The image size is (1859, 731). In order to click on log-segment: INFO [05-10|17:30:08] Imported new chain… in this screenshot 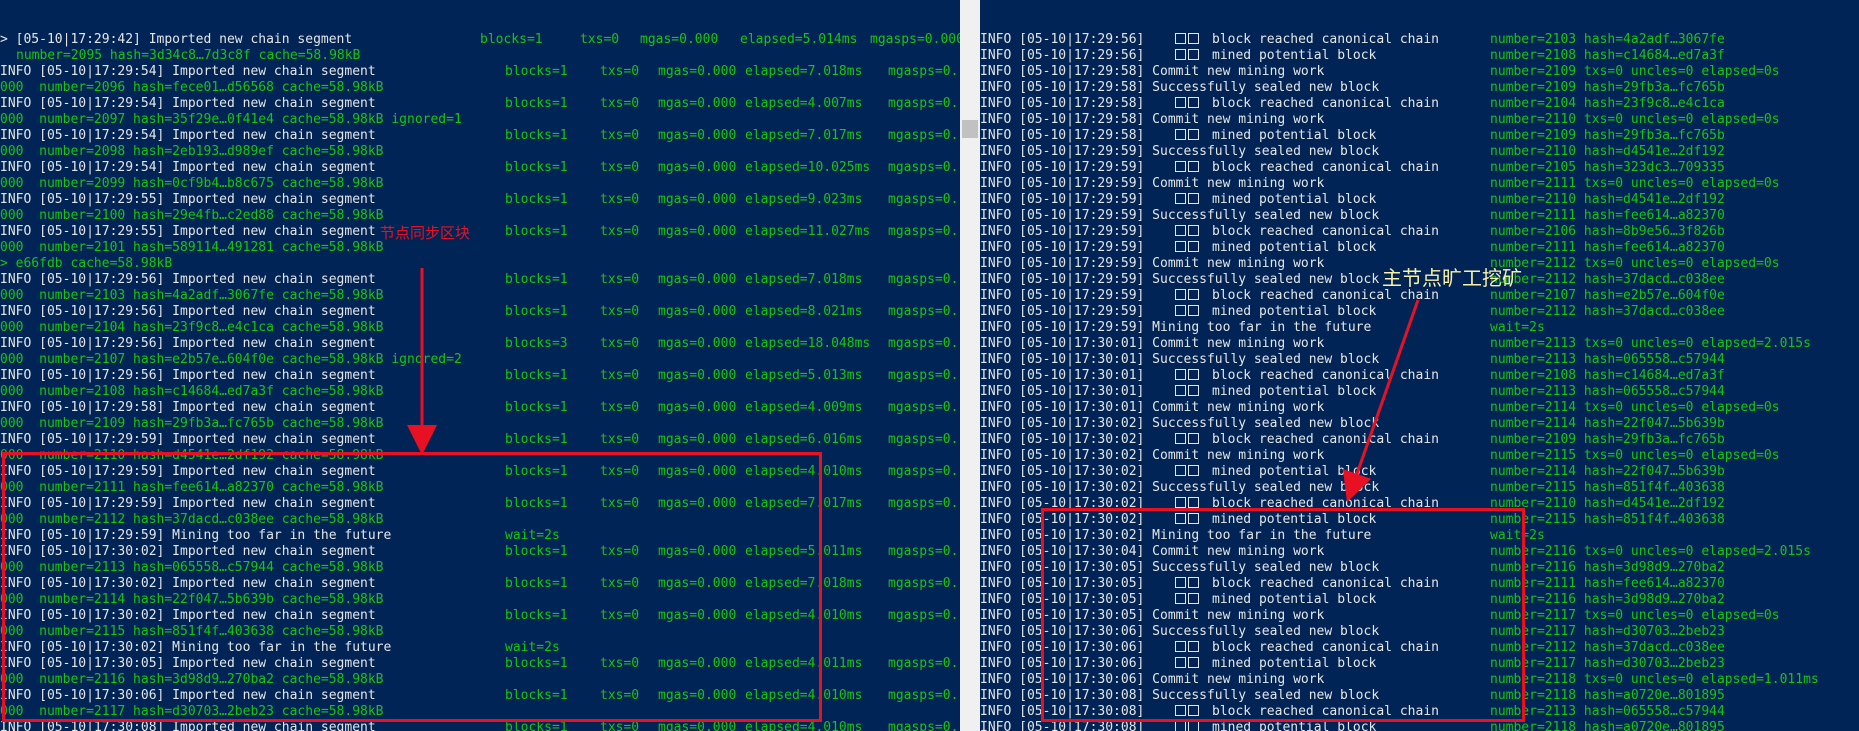, I will do `click(188, 725)`.